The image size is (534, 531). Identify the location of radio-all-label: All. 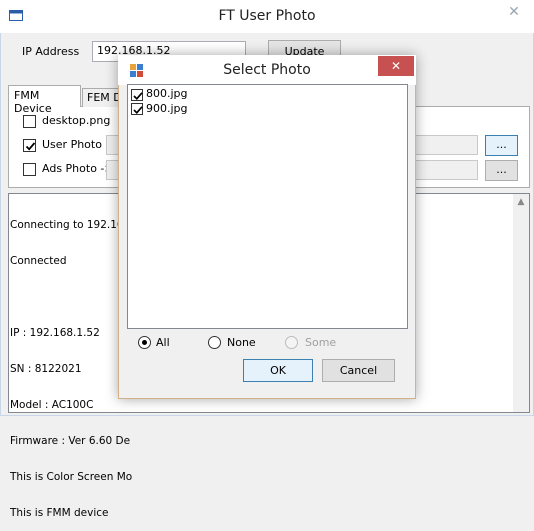
(163, 342).